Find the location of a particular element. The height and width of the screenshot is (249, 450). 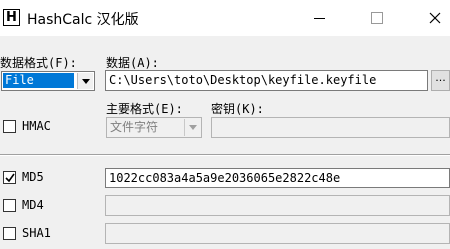

md4-label: MD4 is located at coordinates (33, 205).